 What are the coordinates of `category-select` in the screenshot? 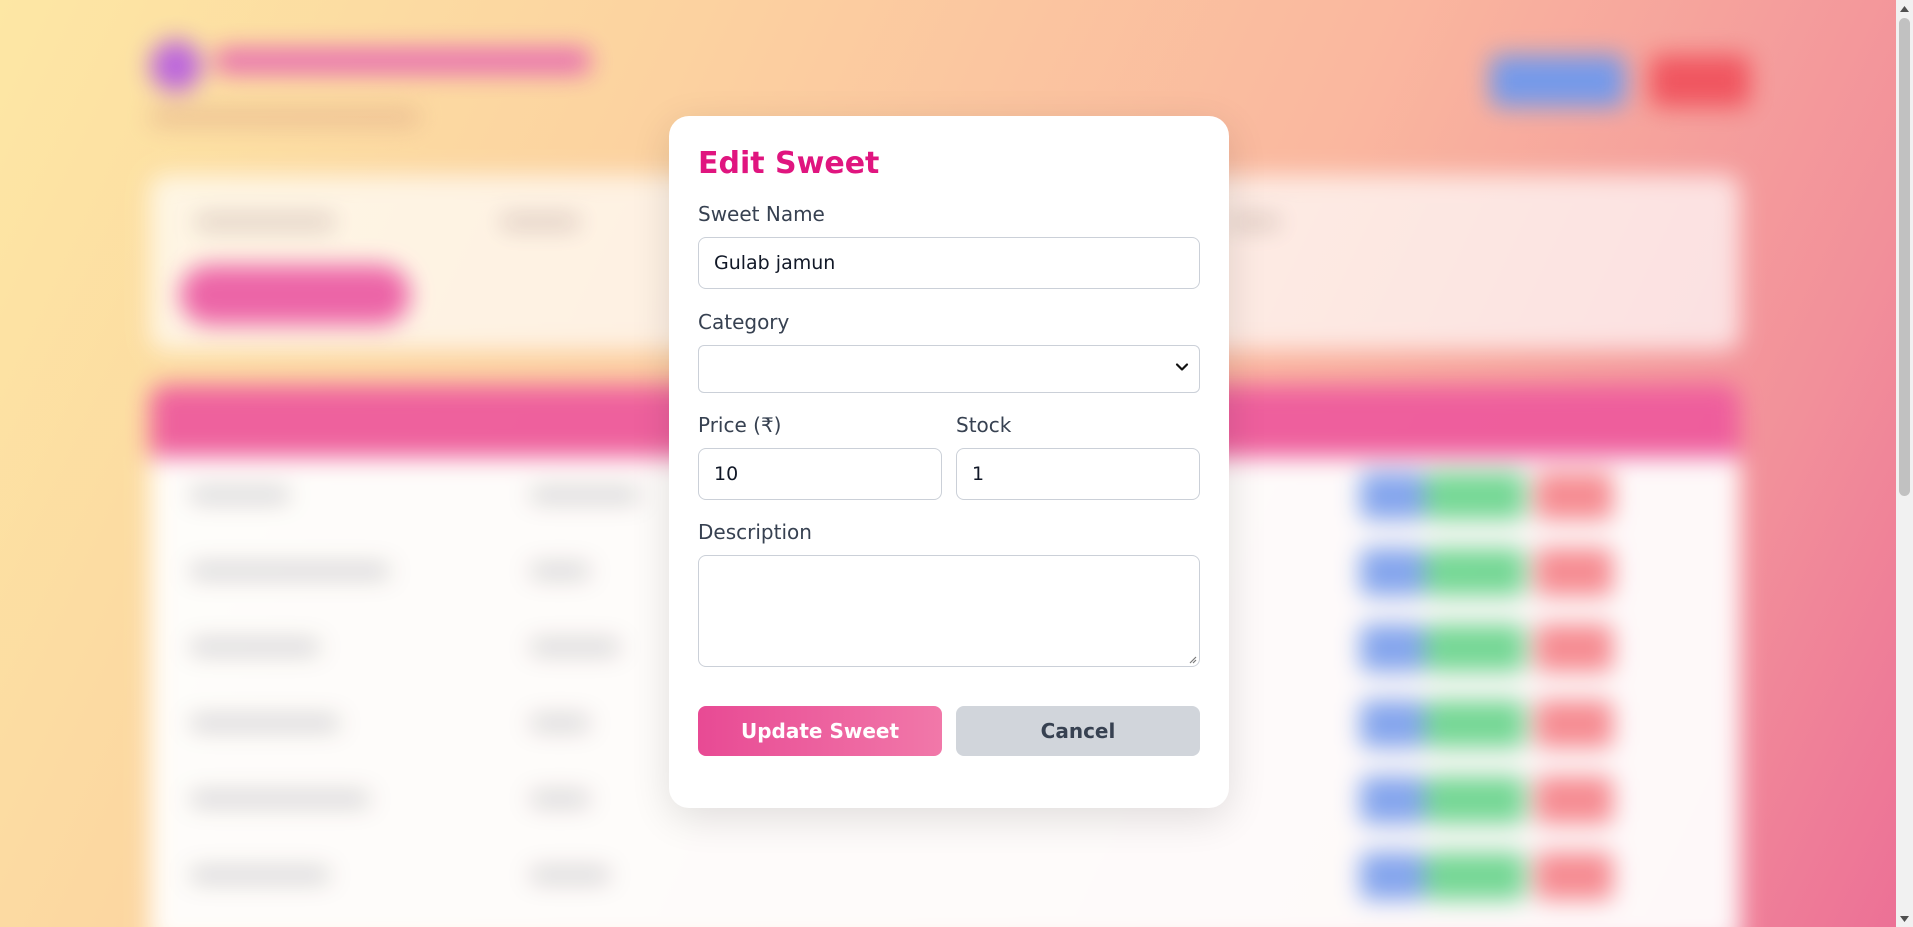 It's located at (949, 369).